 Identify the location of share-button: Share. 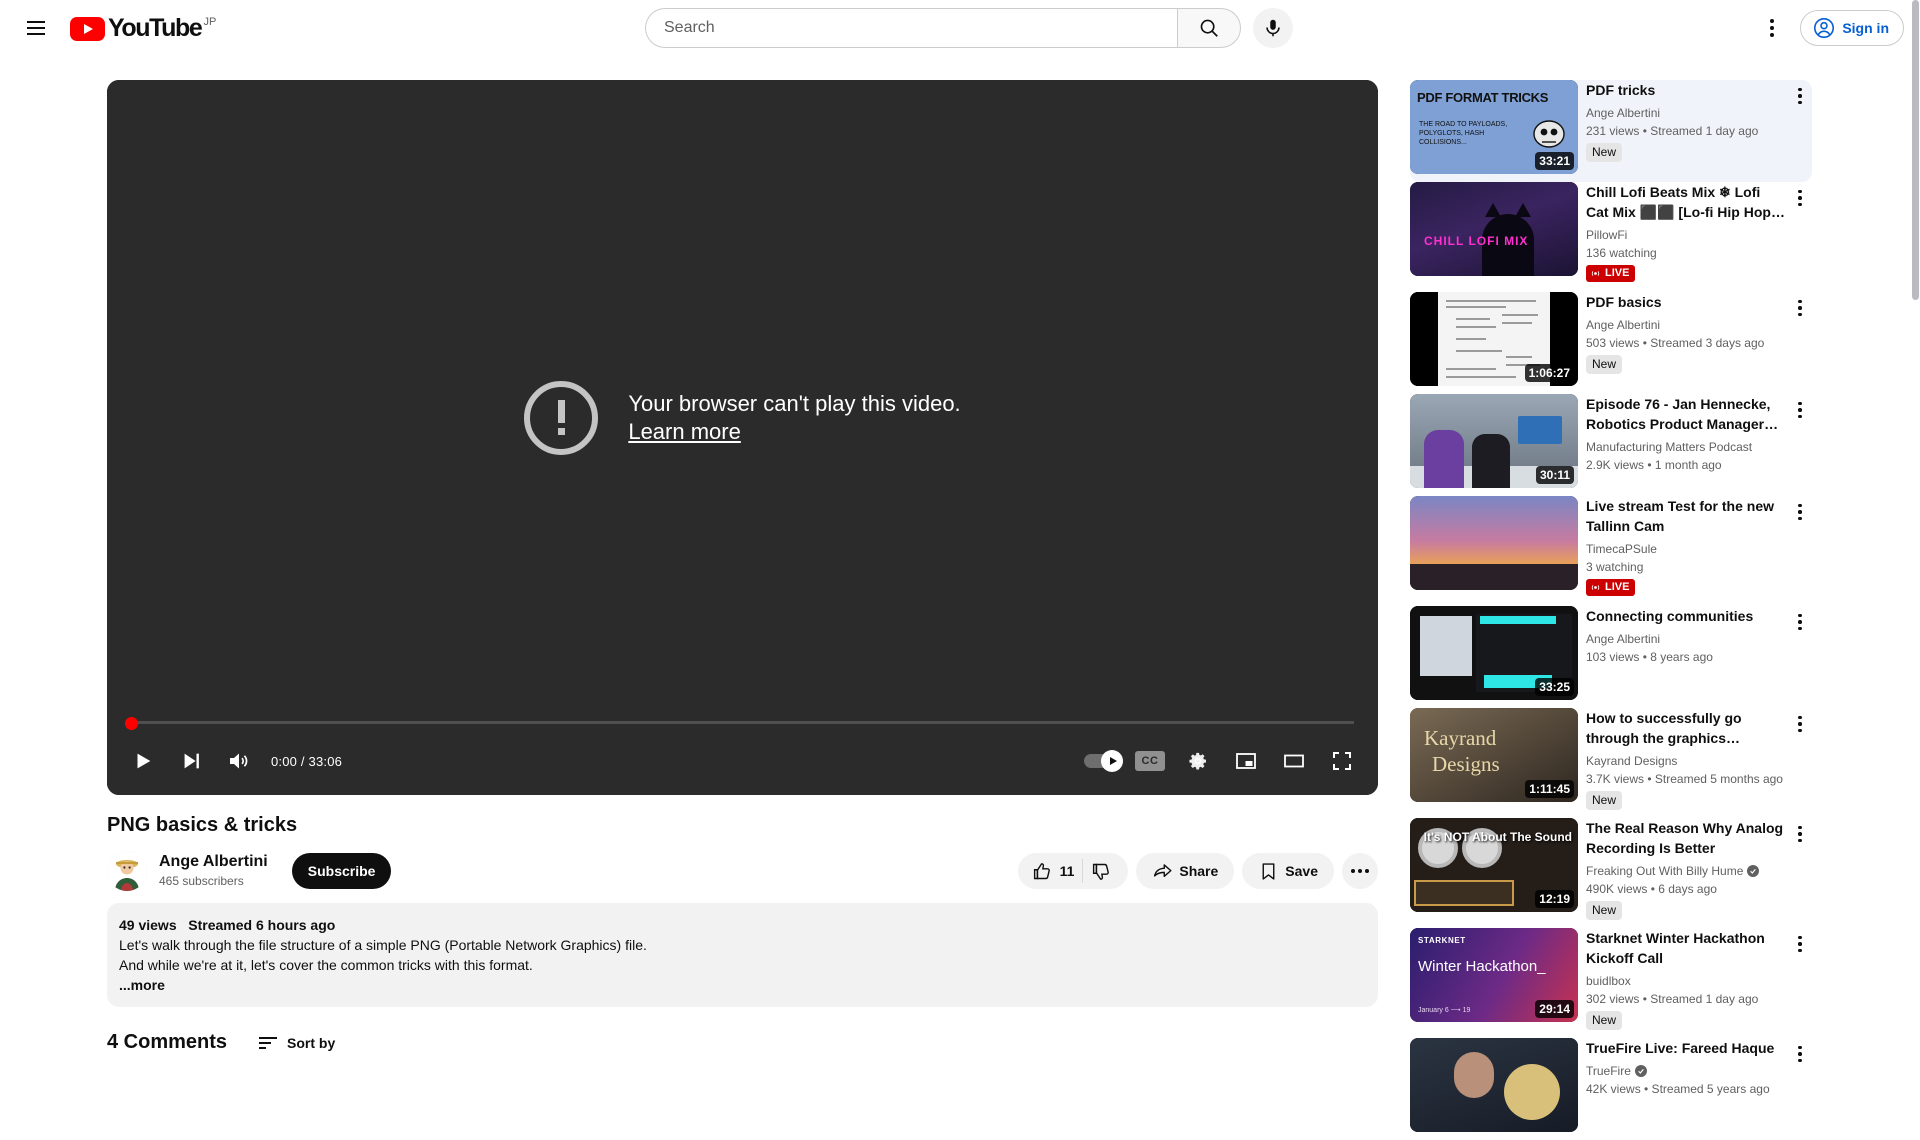
(1185, 871).